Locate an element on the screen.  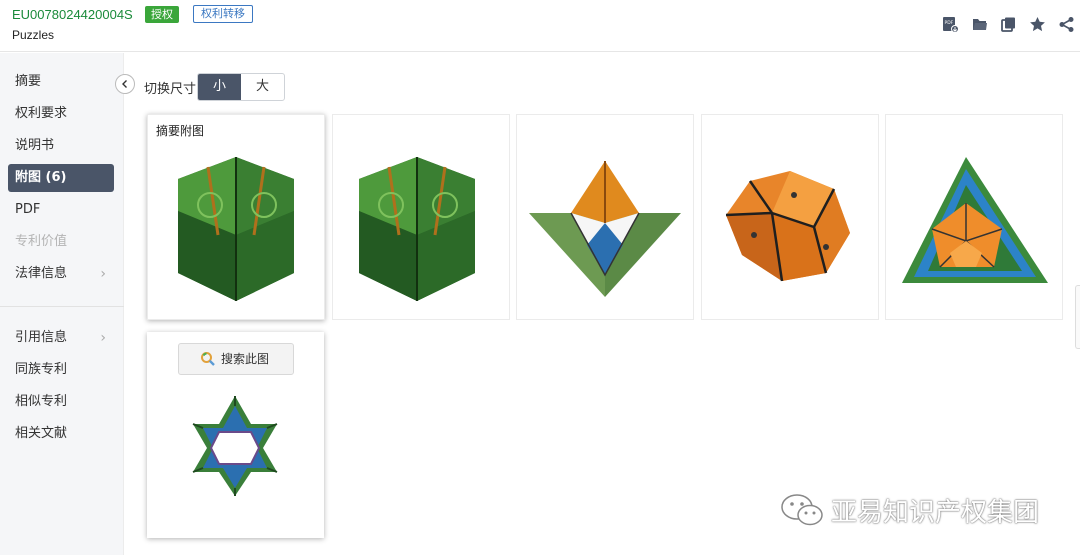
sidebar-item-related-docs: 相关文献 is located at coordinates (61, 434).